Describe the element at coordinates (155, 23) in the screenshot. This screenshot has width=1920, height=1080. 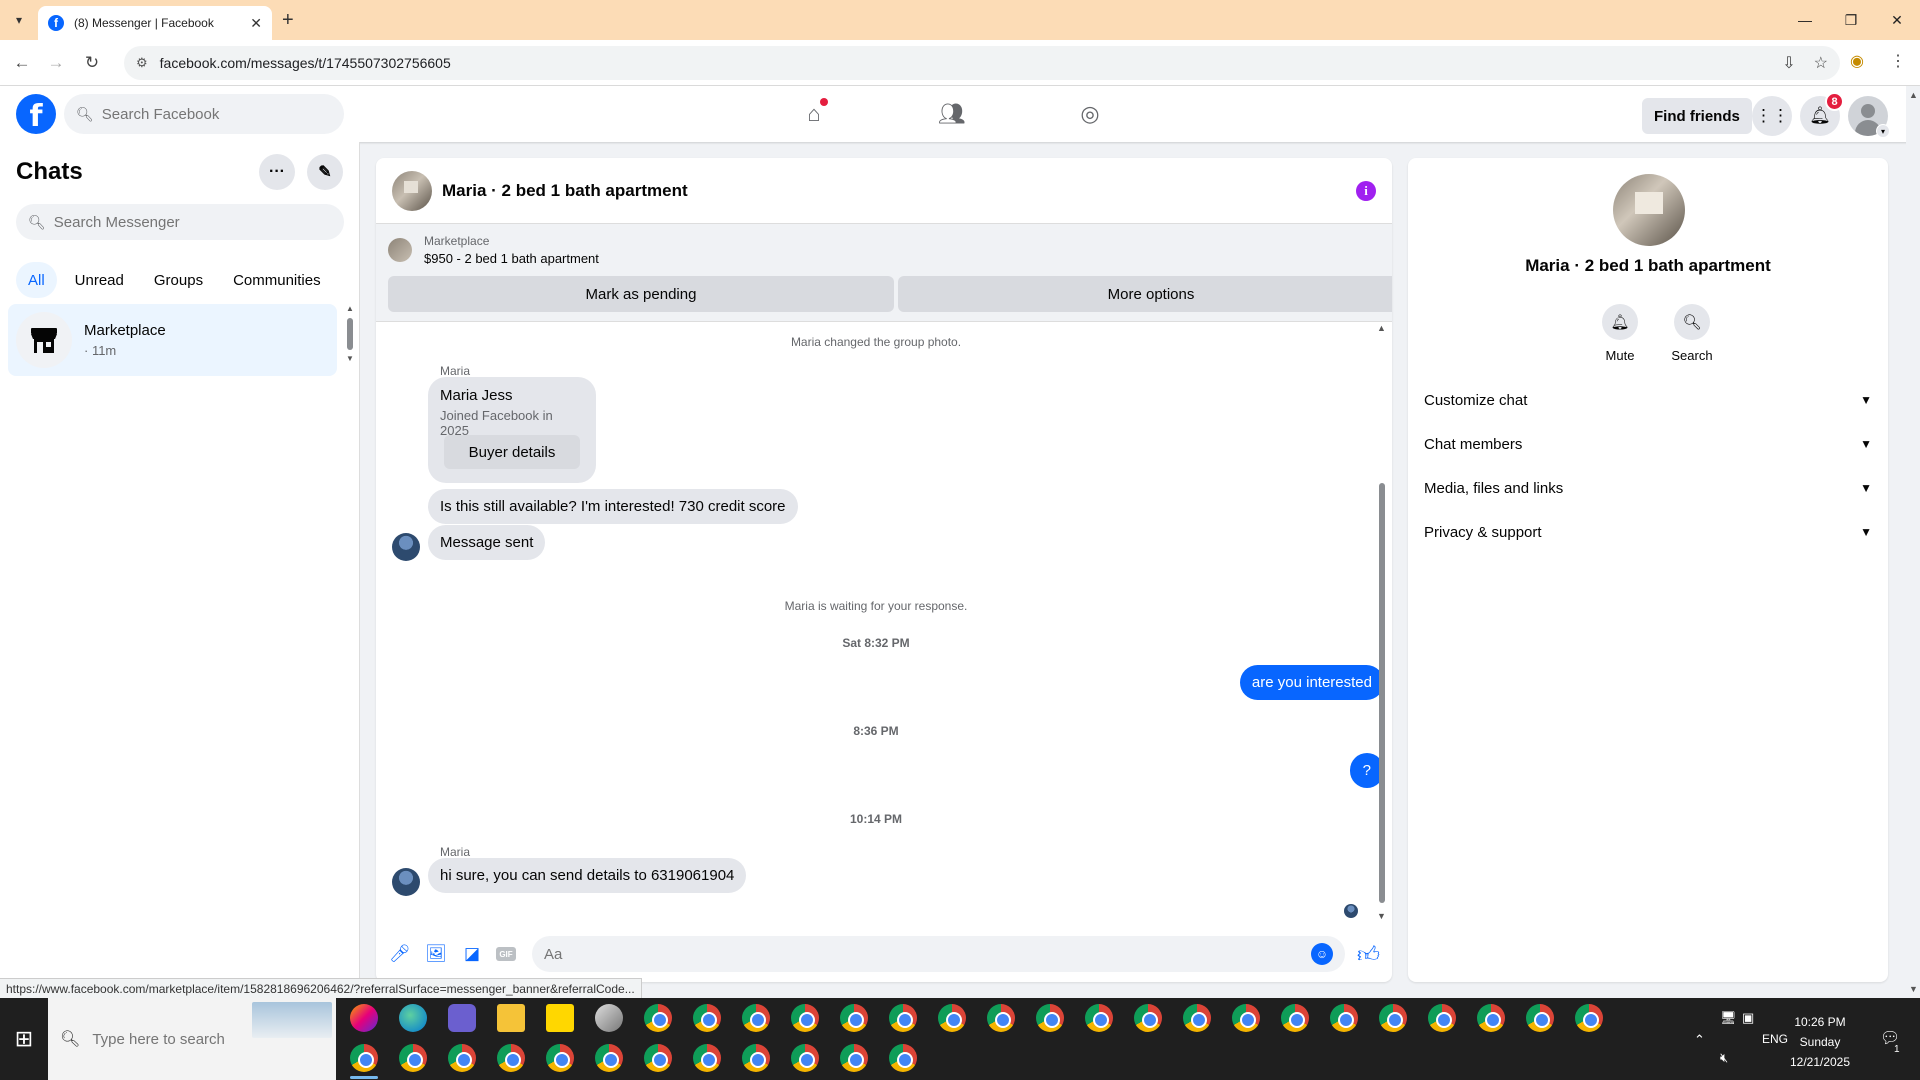
I see `browser-tab-messenger: f (8) Messenger | Facebook ✕` at that location.